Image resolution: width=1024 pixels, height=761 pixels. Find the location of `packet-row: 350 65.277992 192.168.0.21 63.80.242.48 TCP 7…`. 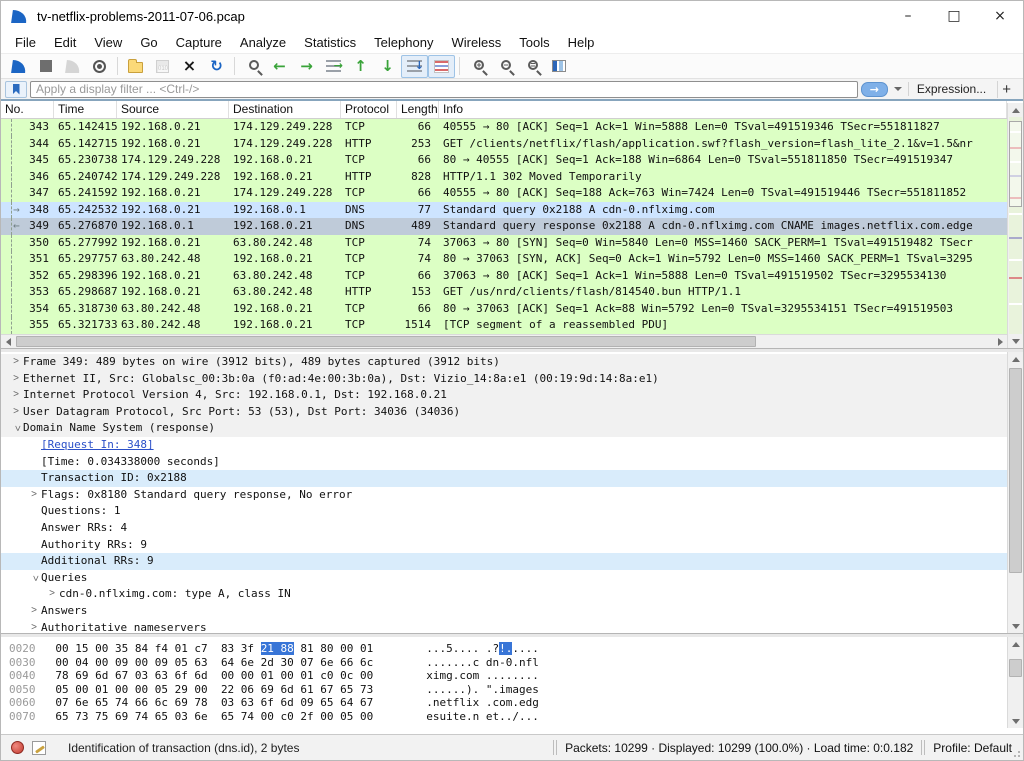

packet-row: 350 65.277992 192.168.0.21 63.80.242.48 TCP 7… is located at coordinates (504, 242).